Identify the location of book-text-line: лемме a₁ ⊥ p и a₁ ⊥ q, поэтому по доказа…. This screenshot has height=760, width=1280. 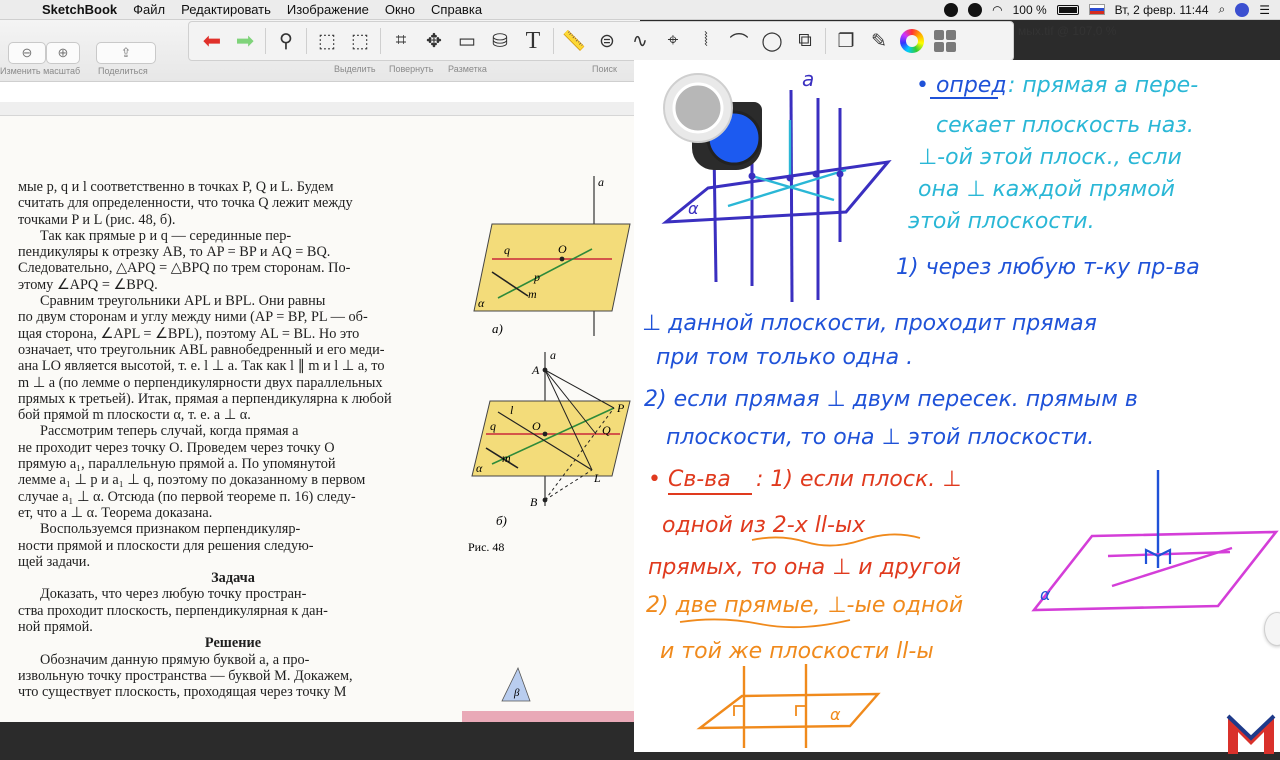
(192, 480).